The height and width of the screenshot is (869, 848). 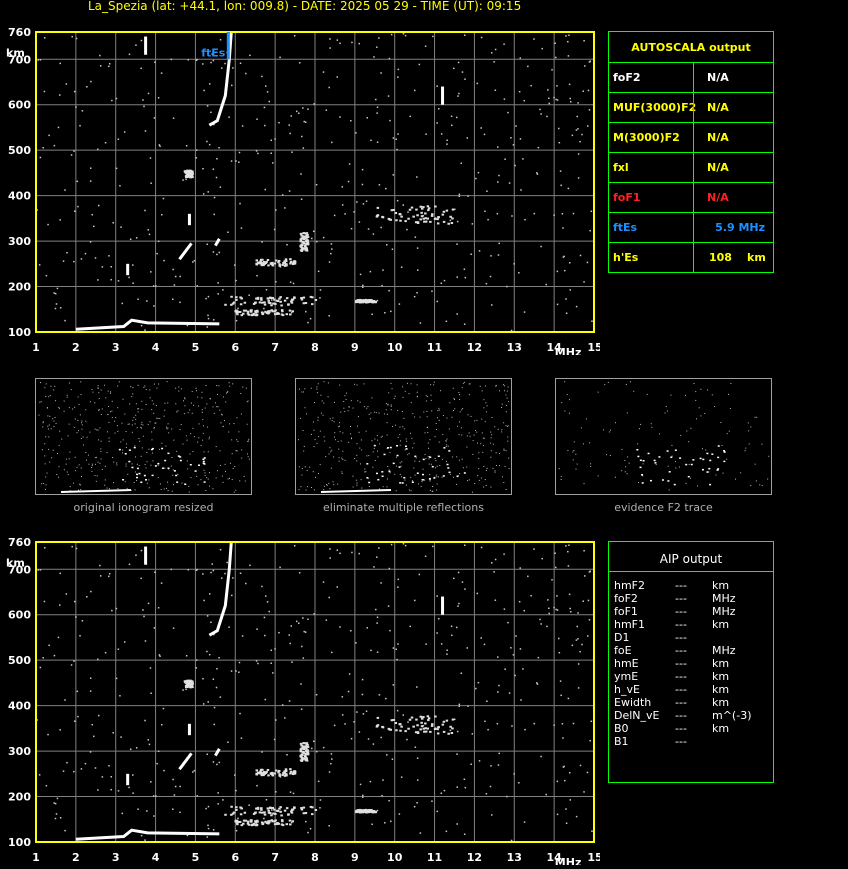 I want to click on y-tick-label: 400, so click(x=19, y=706).